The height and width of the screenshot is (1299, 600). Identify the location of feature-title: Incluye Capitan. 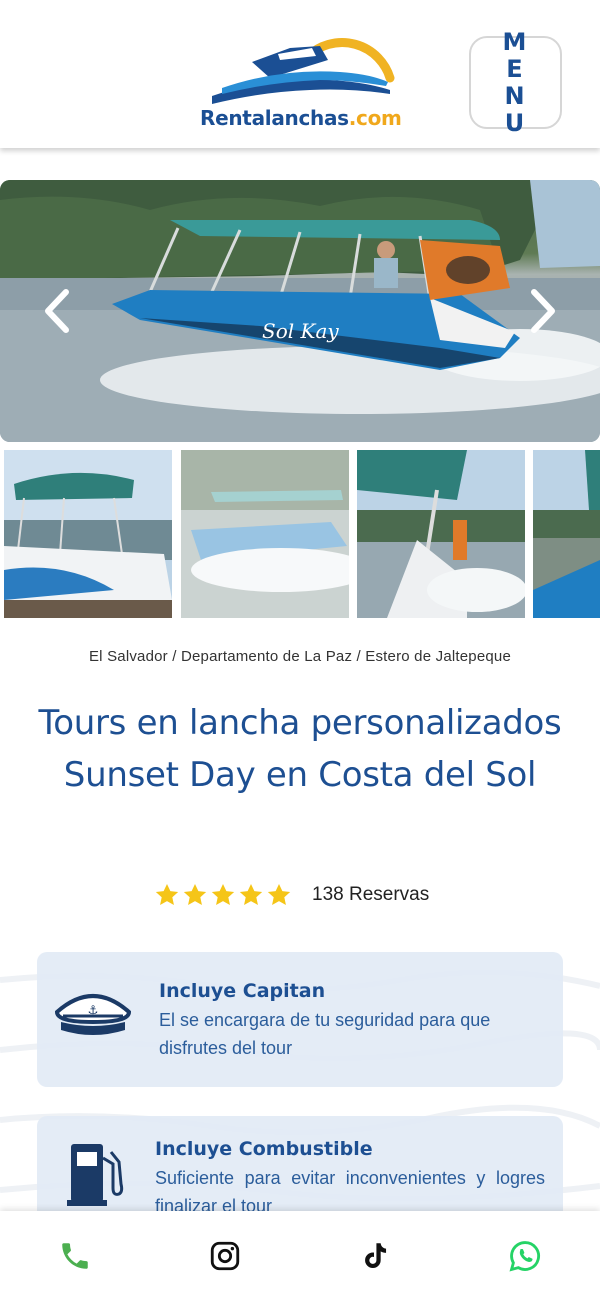
(242, 991).